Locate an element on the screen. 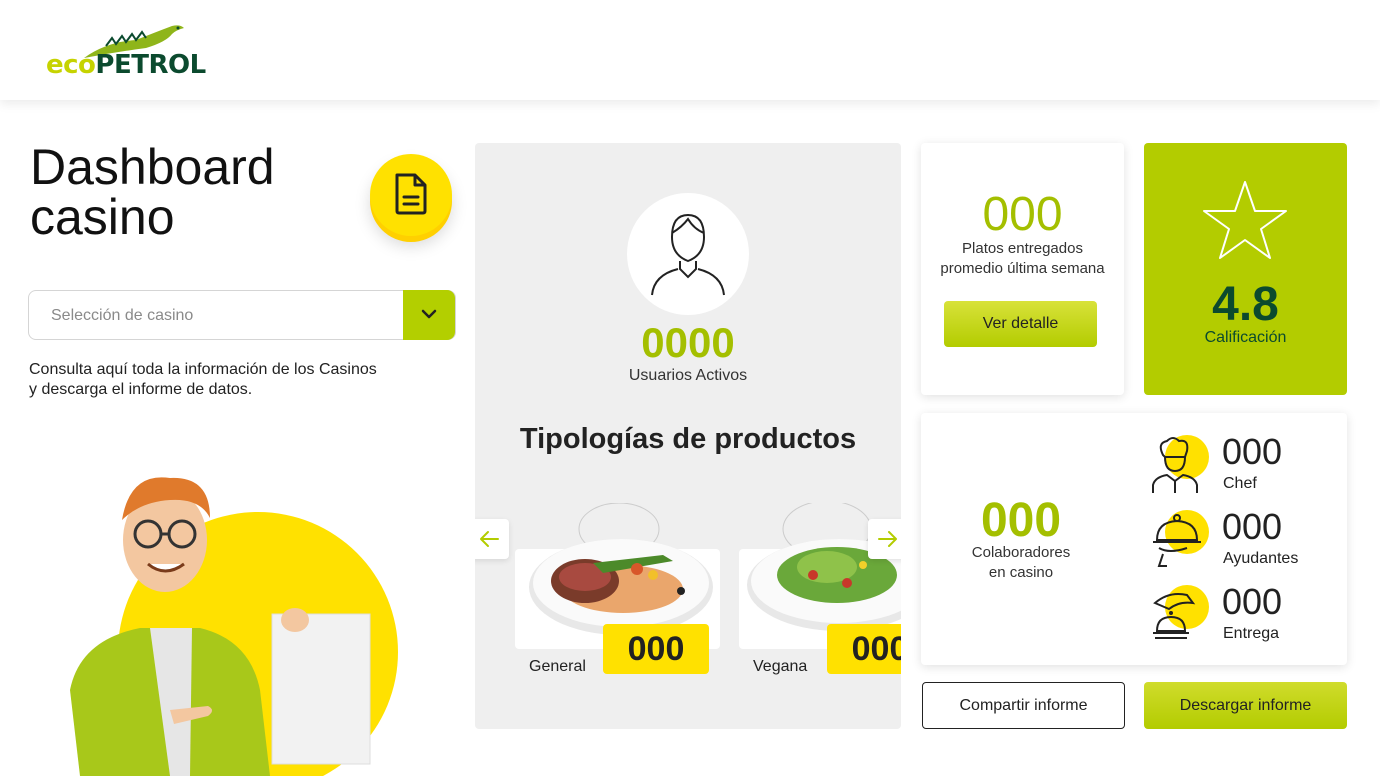 The height and width of the screenshot is (776, 1380). page-title: Dashboard casino is located at coordinates (152, 192).